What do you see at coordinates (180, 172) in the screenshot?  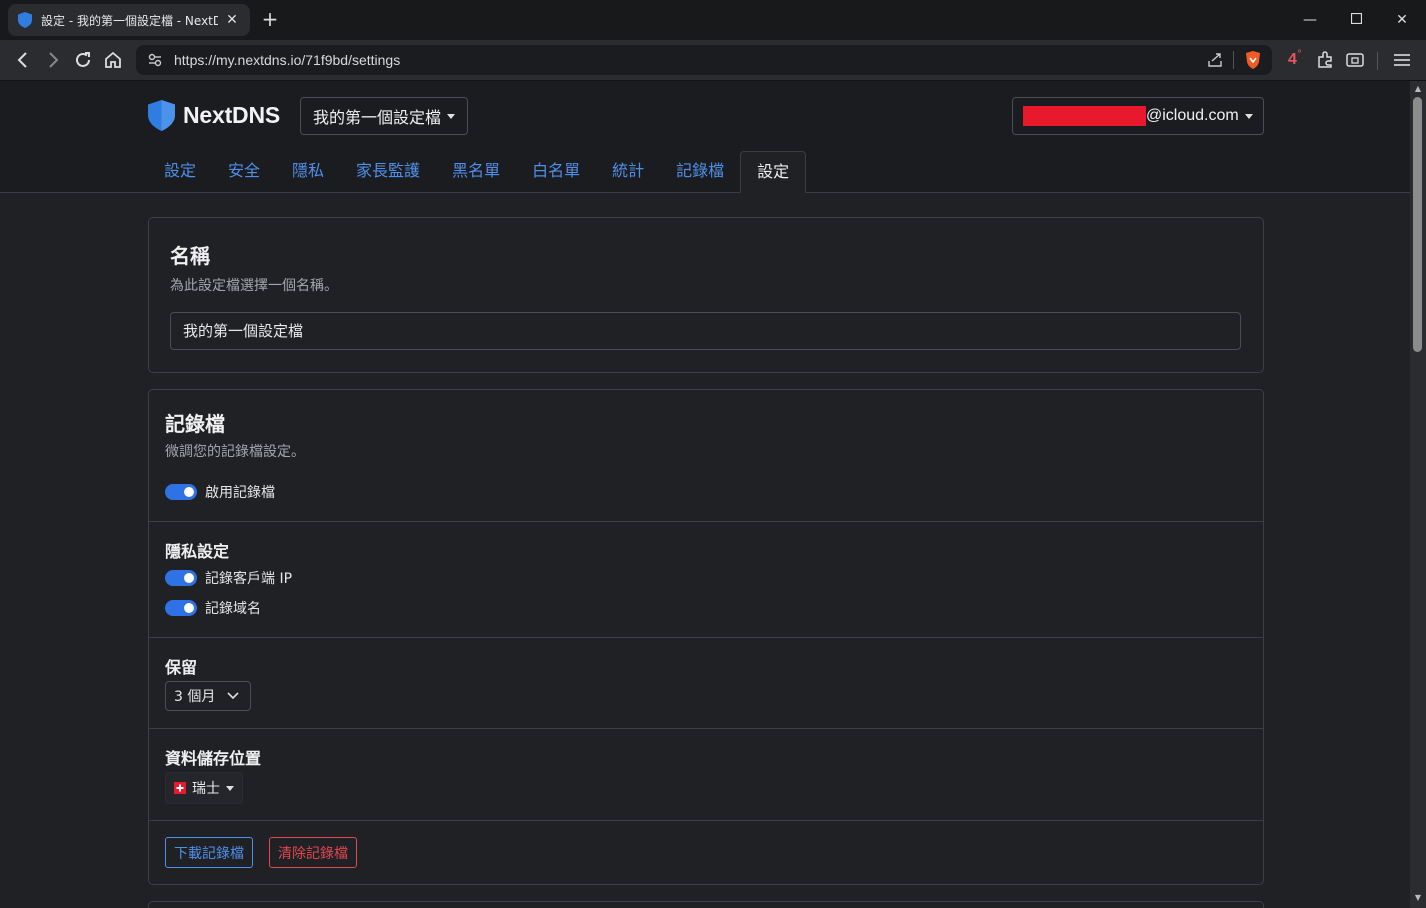 I see `tab-setup: 設定` at bounding box center [180, 172].